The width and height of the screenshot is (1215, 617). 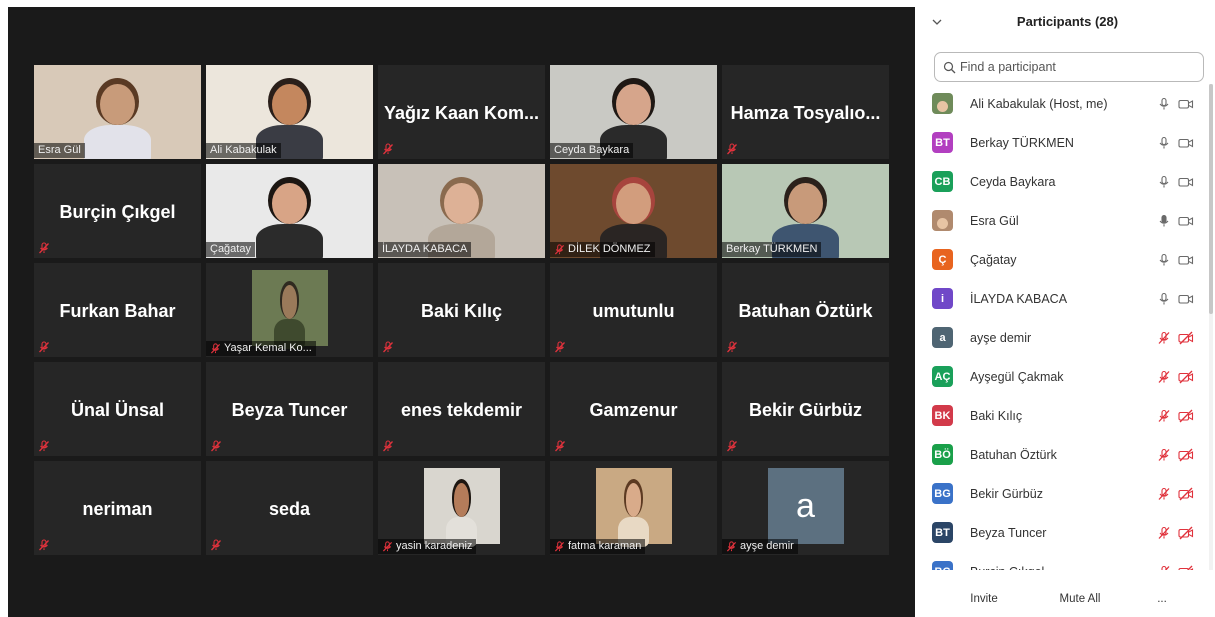 I want to click on avatar: BÇ, so click(x=942, y=565).